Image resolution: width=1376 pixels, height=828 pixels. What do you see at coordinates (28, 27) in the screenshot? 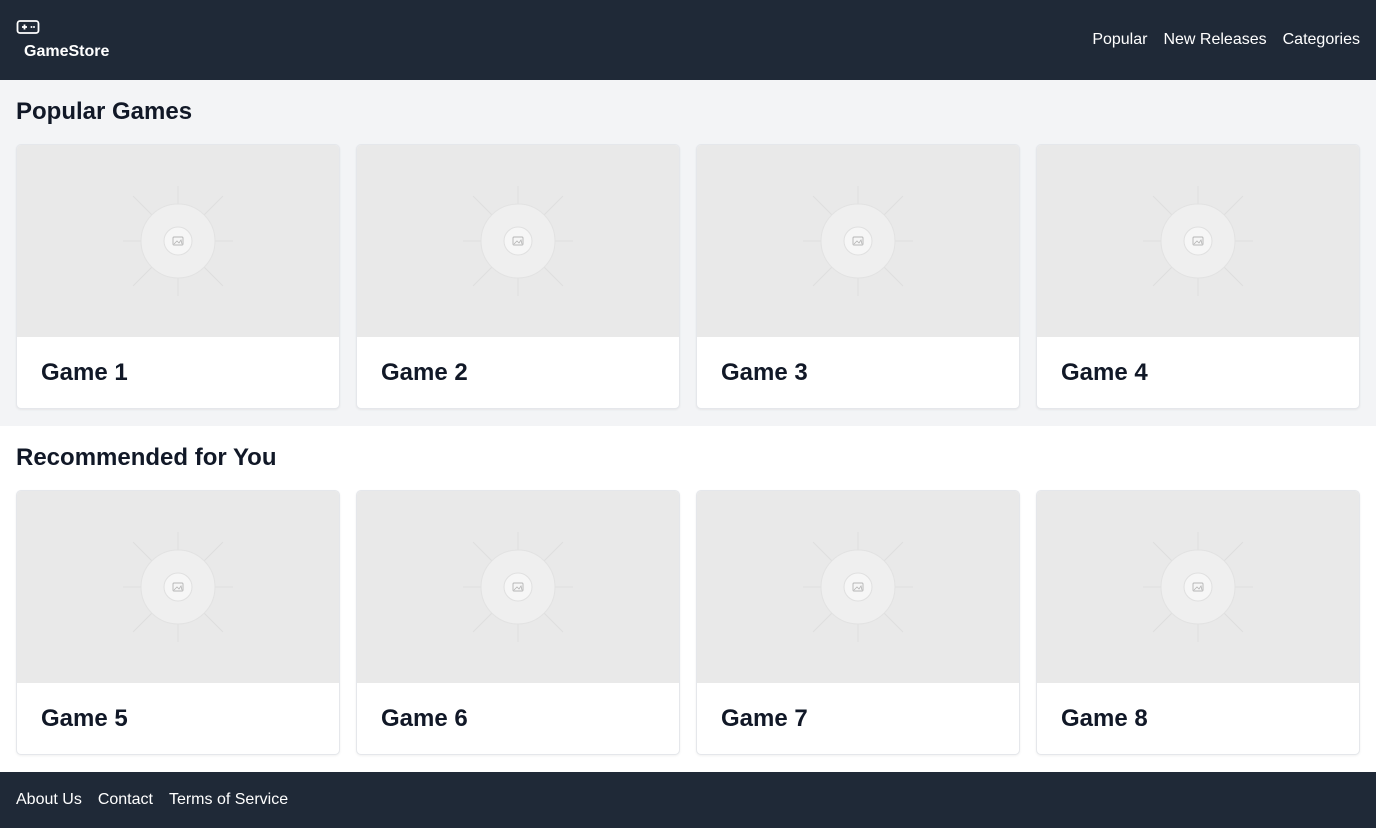
I see `gamepad-icon` at bounding box center [28, 27].